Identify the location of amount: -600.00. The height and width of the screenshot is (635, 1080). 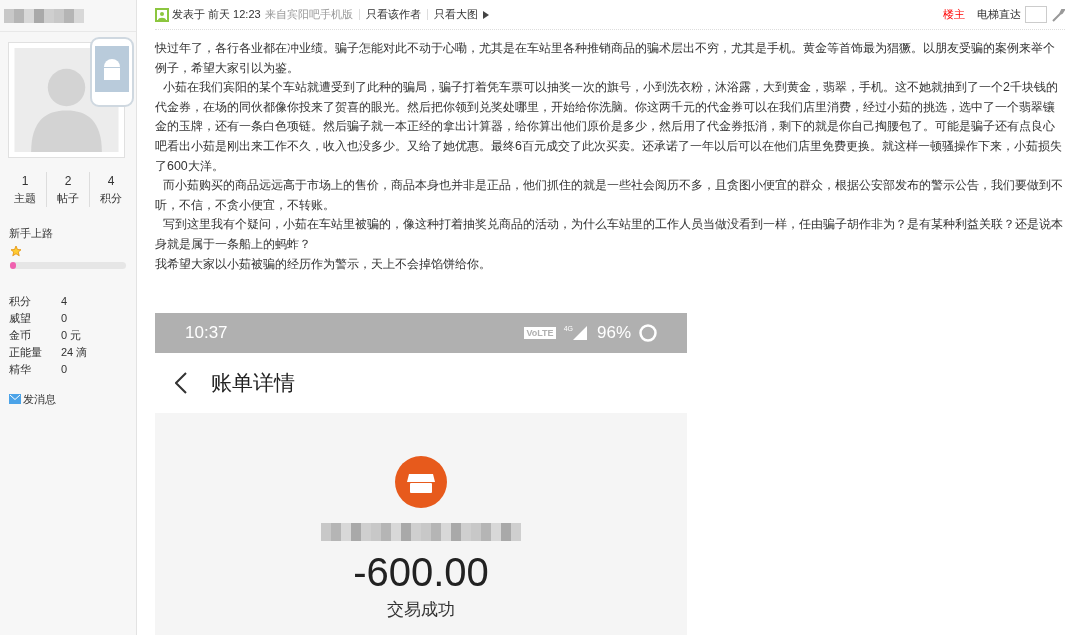
(421, 572).